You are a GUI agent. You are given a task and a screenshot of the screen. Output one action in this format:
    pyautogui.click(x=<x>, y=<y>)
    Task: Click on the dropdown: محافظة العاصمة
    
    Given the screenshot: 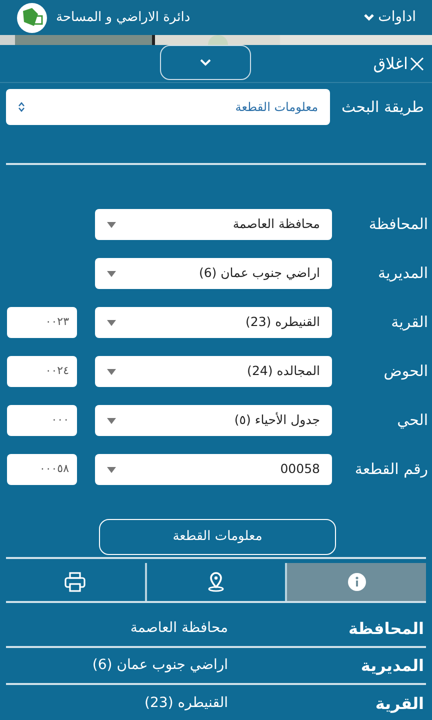 What is the action you would take?
    pyautogui.click(x=213, y=224)
    